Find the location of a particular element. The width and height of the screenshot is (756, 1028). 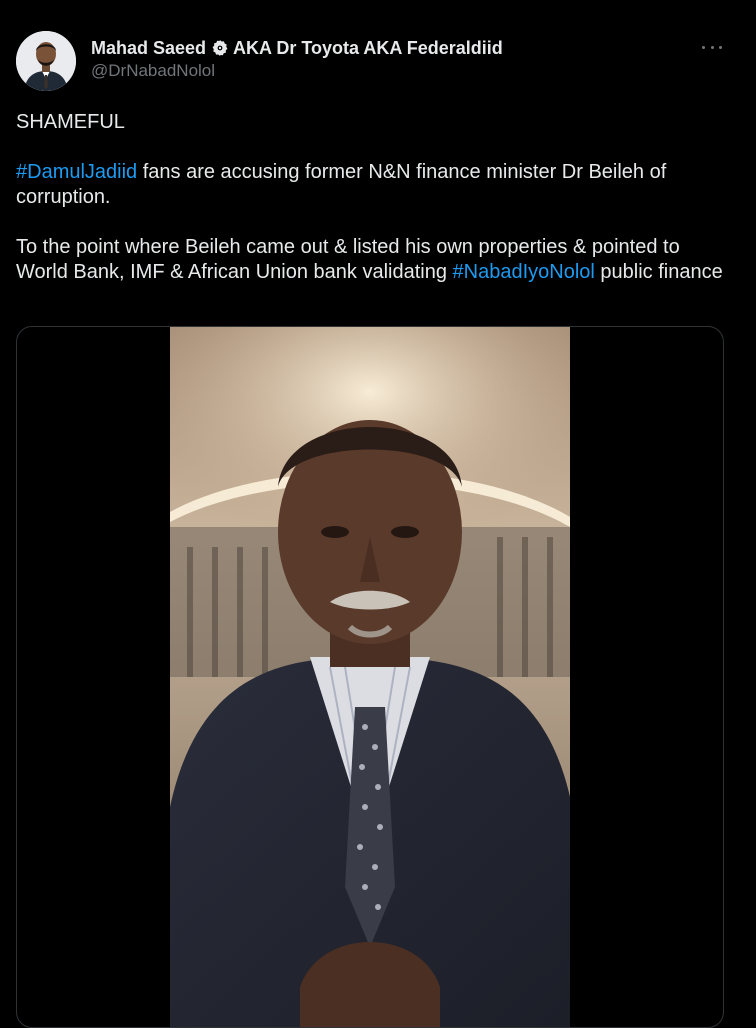

alias-text: AKA Dr Toyota AKA Federaldiid is located at coordinates (368, 47).